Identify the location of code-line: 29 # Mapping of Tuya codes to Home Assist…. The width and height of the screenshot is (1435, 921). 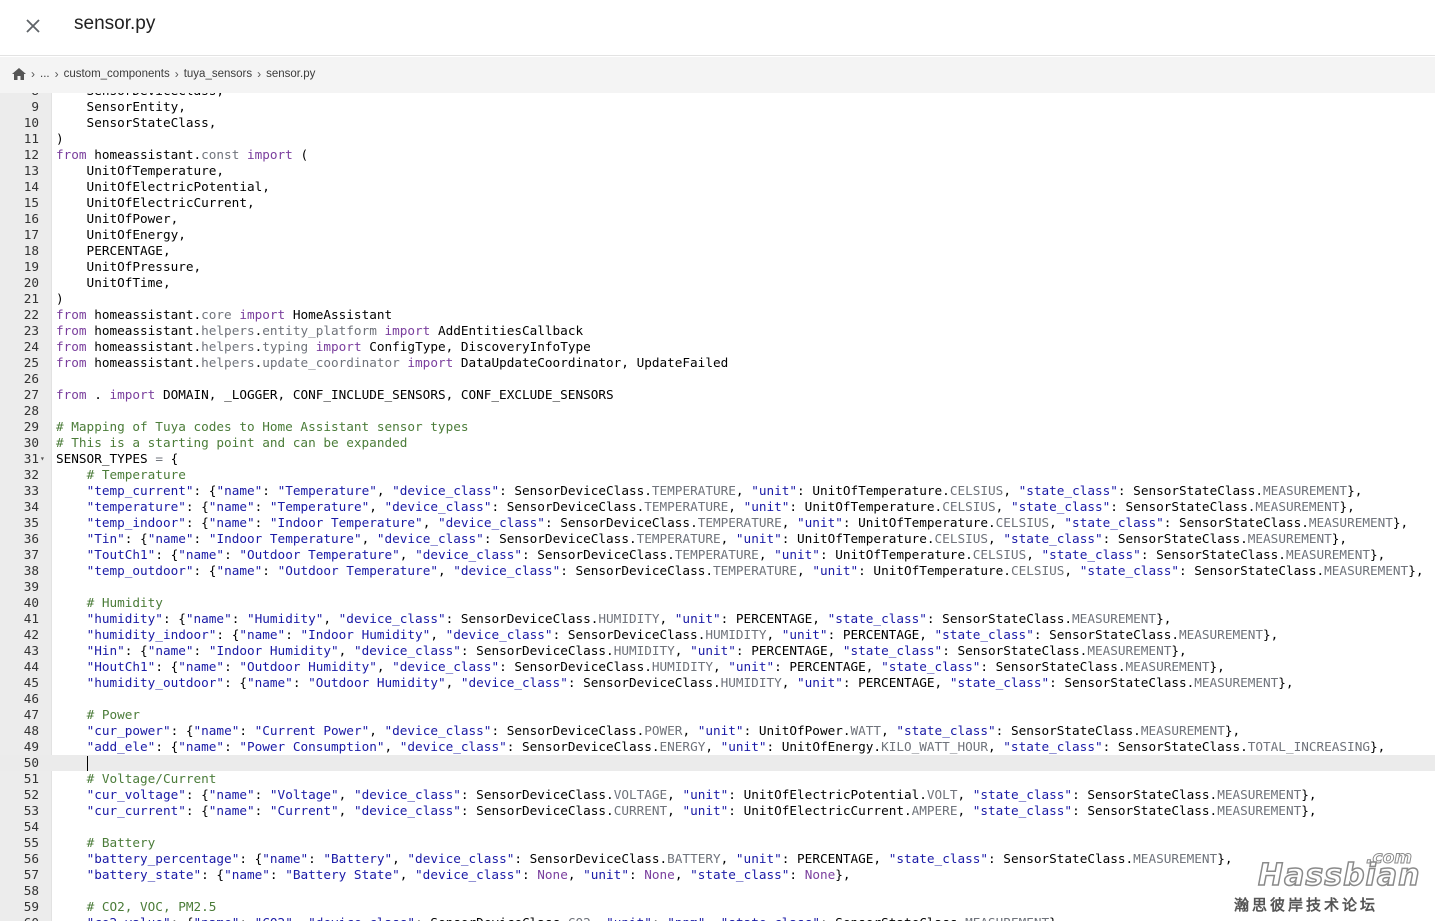
(717, 427).